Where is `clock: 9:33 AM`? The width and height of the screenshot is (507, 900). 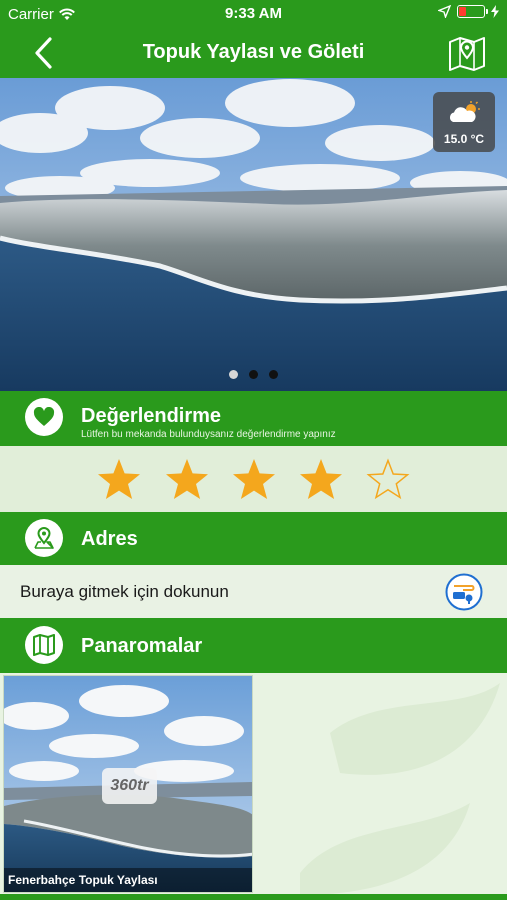
clock: 9:33 AM is located at coordinates (253, 13).